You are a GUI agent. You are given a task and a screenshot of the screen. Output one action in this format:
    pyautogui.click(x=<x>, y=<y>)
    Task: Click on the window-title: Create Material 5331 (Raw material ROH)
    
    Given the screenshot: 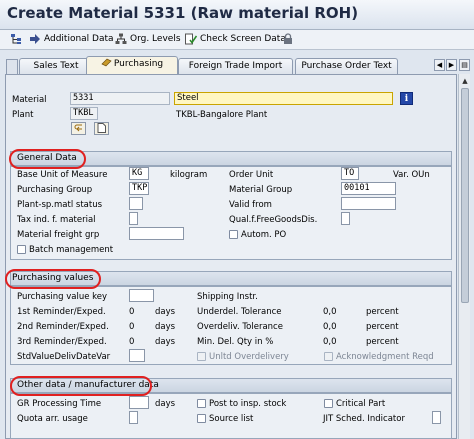 What is the action you would take?
    pyautogui.click(x=183, y=13)
    